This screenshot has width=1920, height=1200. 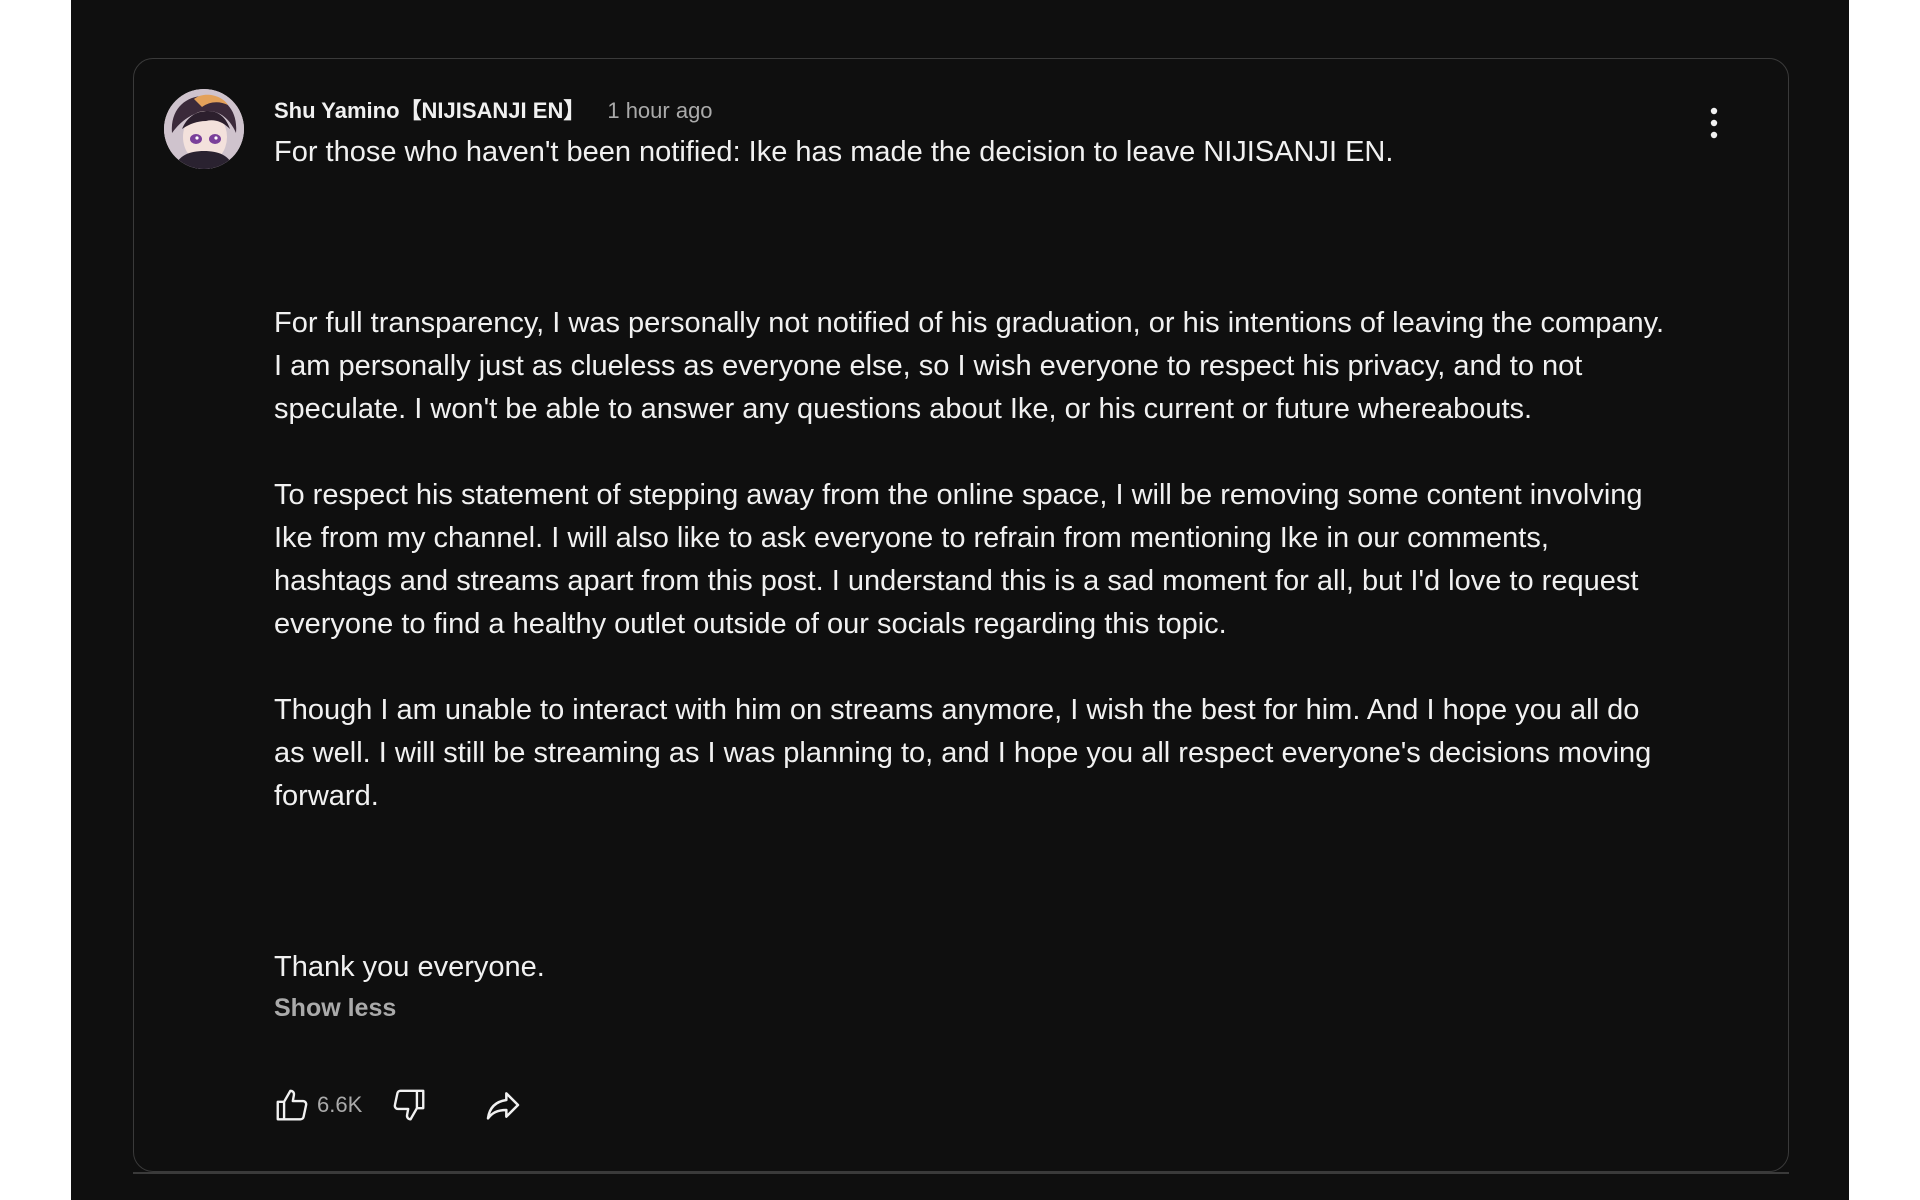 I want to click on avatar-image, so click(x=204, y=129).